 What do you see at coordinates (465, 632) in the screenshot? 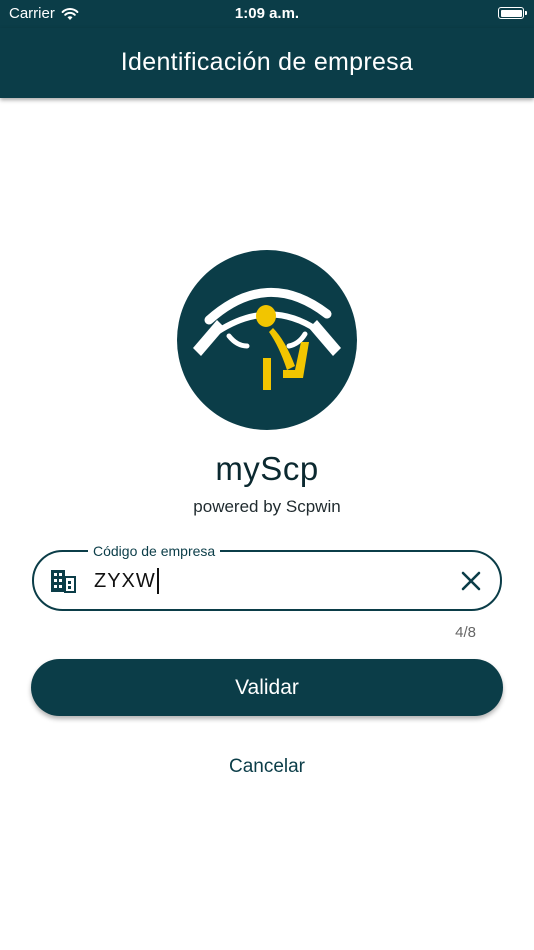
I see `character-counter: 4/8` at bounding box center [465, 632].